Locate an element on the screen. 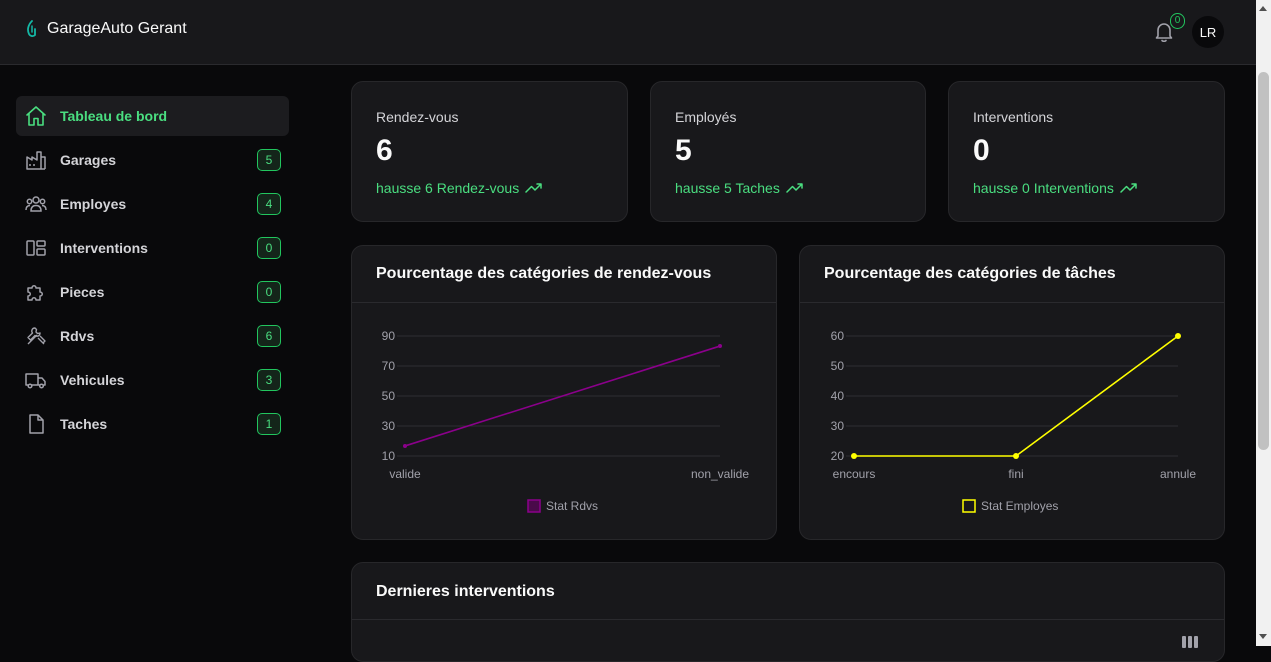 The width and height of the screenshot is (1271, 662). sidebar-item-label: Interventions is located at coordinates (104, 248).